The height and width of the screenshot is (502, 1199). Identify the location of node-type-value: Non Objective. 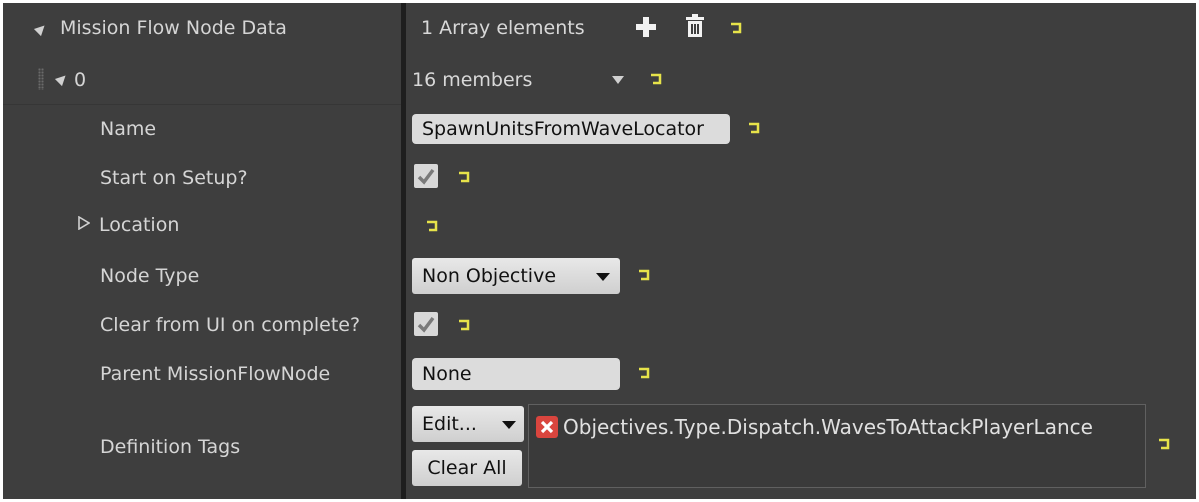
(489, 276).